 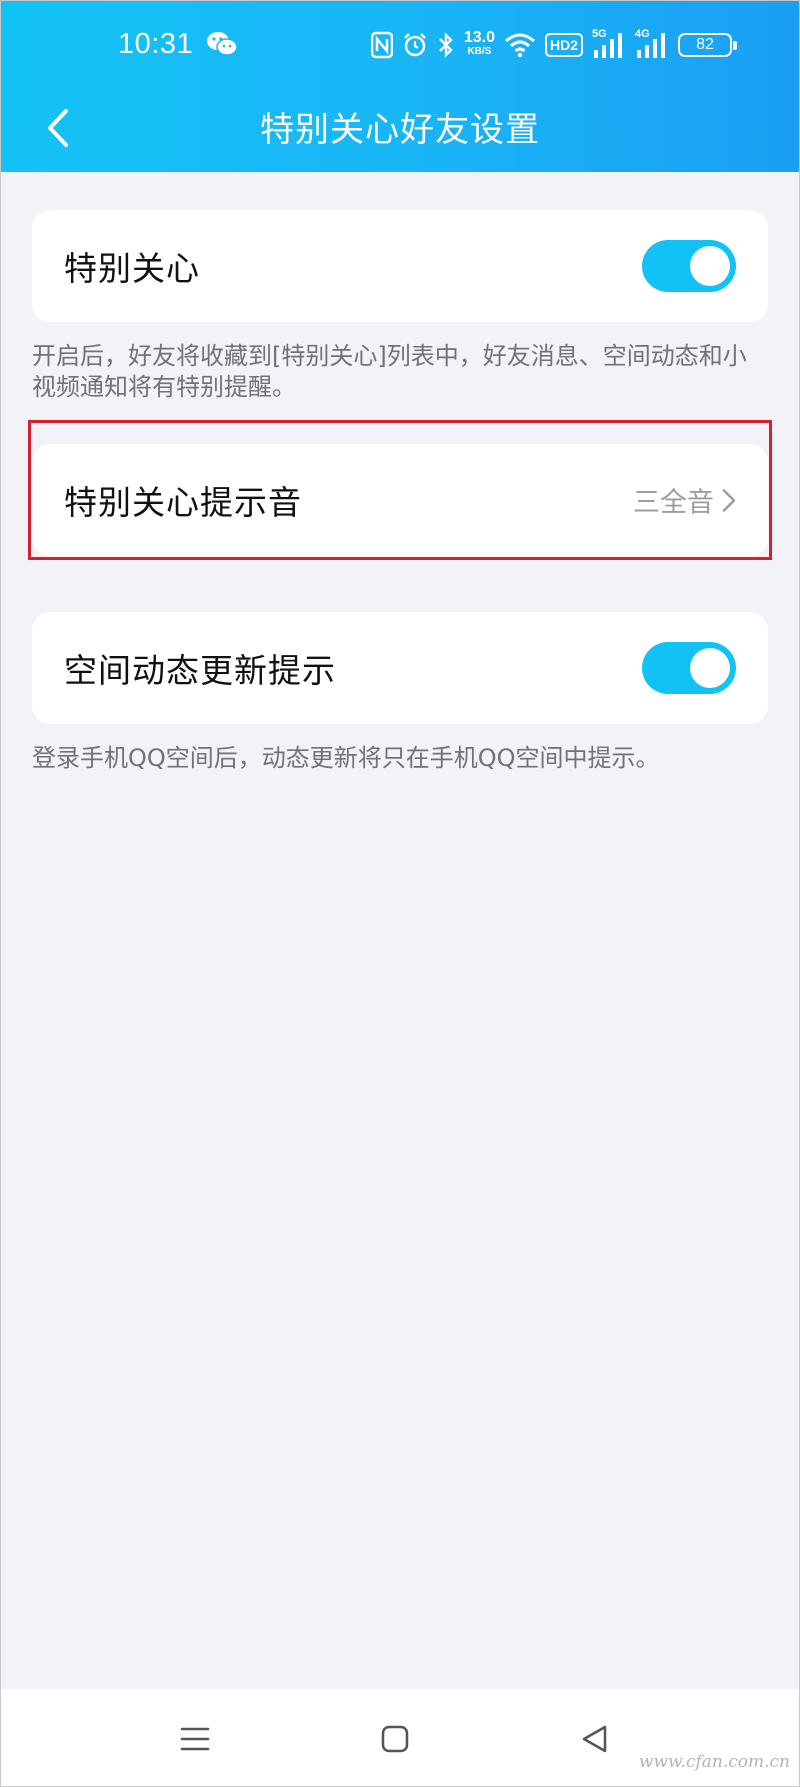 What do you see at coordinates (520, 45) in the screenshot?
I see `wifi-icon` at bounding box center [520, 45].